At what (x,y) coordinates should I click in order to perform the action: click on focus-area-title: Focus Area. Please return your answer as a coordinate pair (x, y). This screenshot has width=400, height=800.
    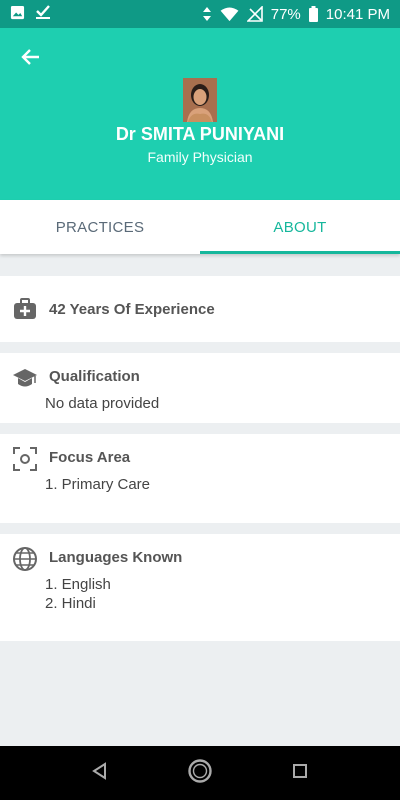
    Looking at the image, I should click on (90, 457).